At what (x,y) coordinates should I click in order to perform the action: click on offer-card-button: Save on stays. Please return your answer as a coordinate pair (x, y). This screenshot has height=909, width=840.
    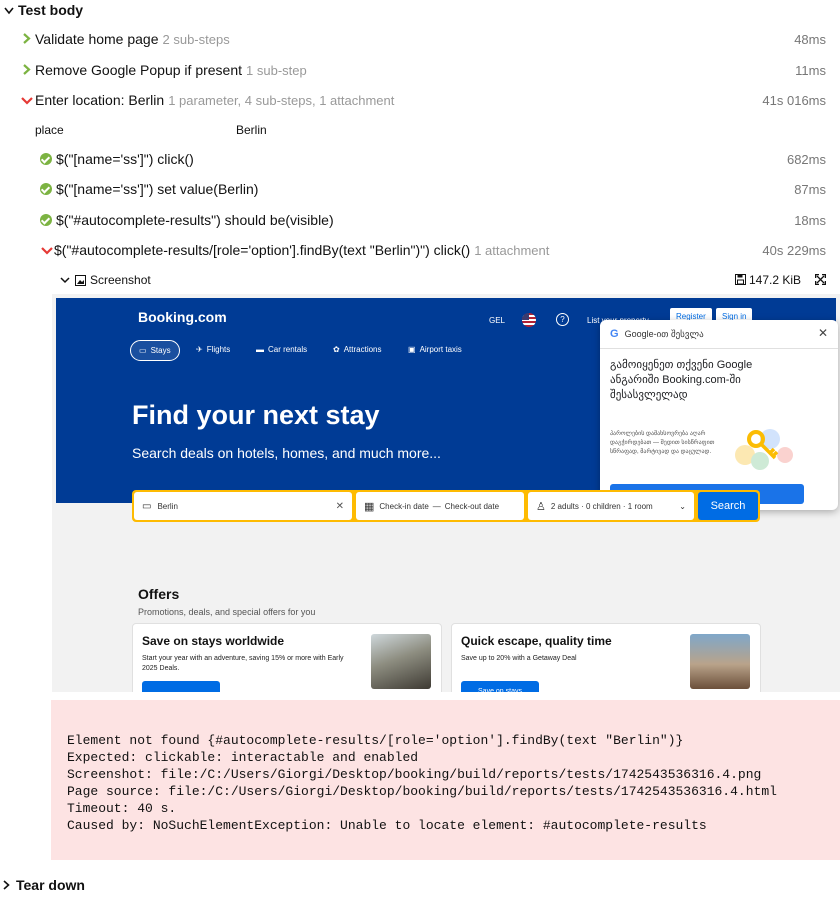
    Looking at the image, I should click on (500, 686).